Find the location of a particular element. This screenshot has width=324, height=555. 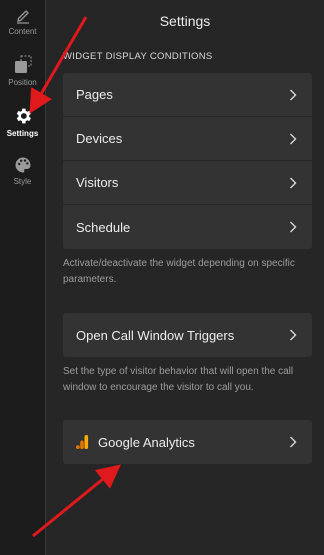

palette-icon is located at coordinates (22, 165).